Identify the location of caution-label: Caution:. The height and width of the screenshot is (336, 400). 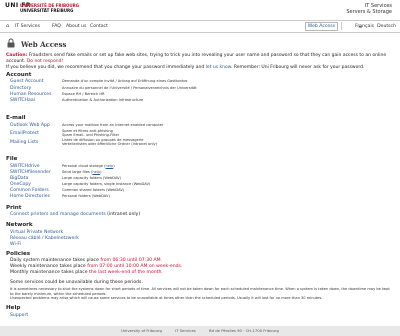
(17, 55).